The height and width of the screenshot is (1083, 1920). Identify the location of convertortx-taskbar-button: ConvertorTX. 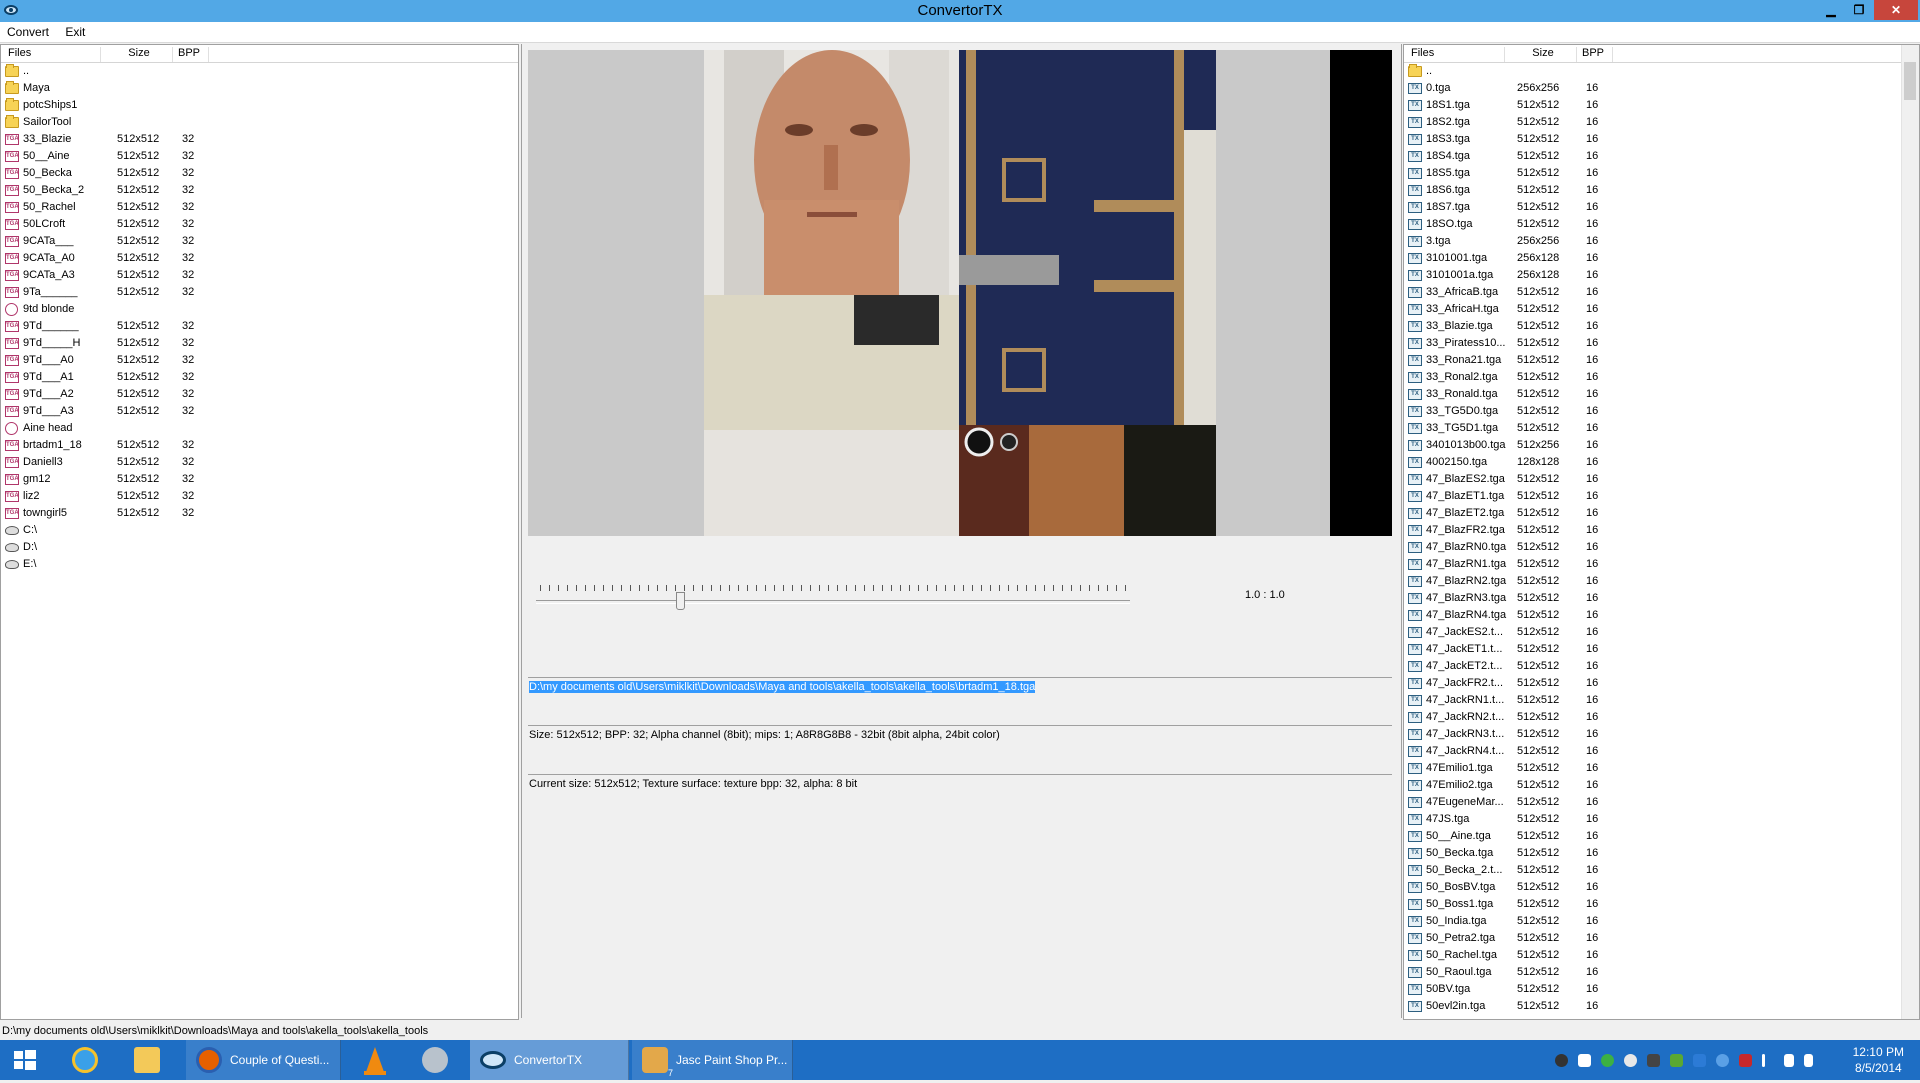
(549, 1060).